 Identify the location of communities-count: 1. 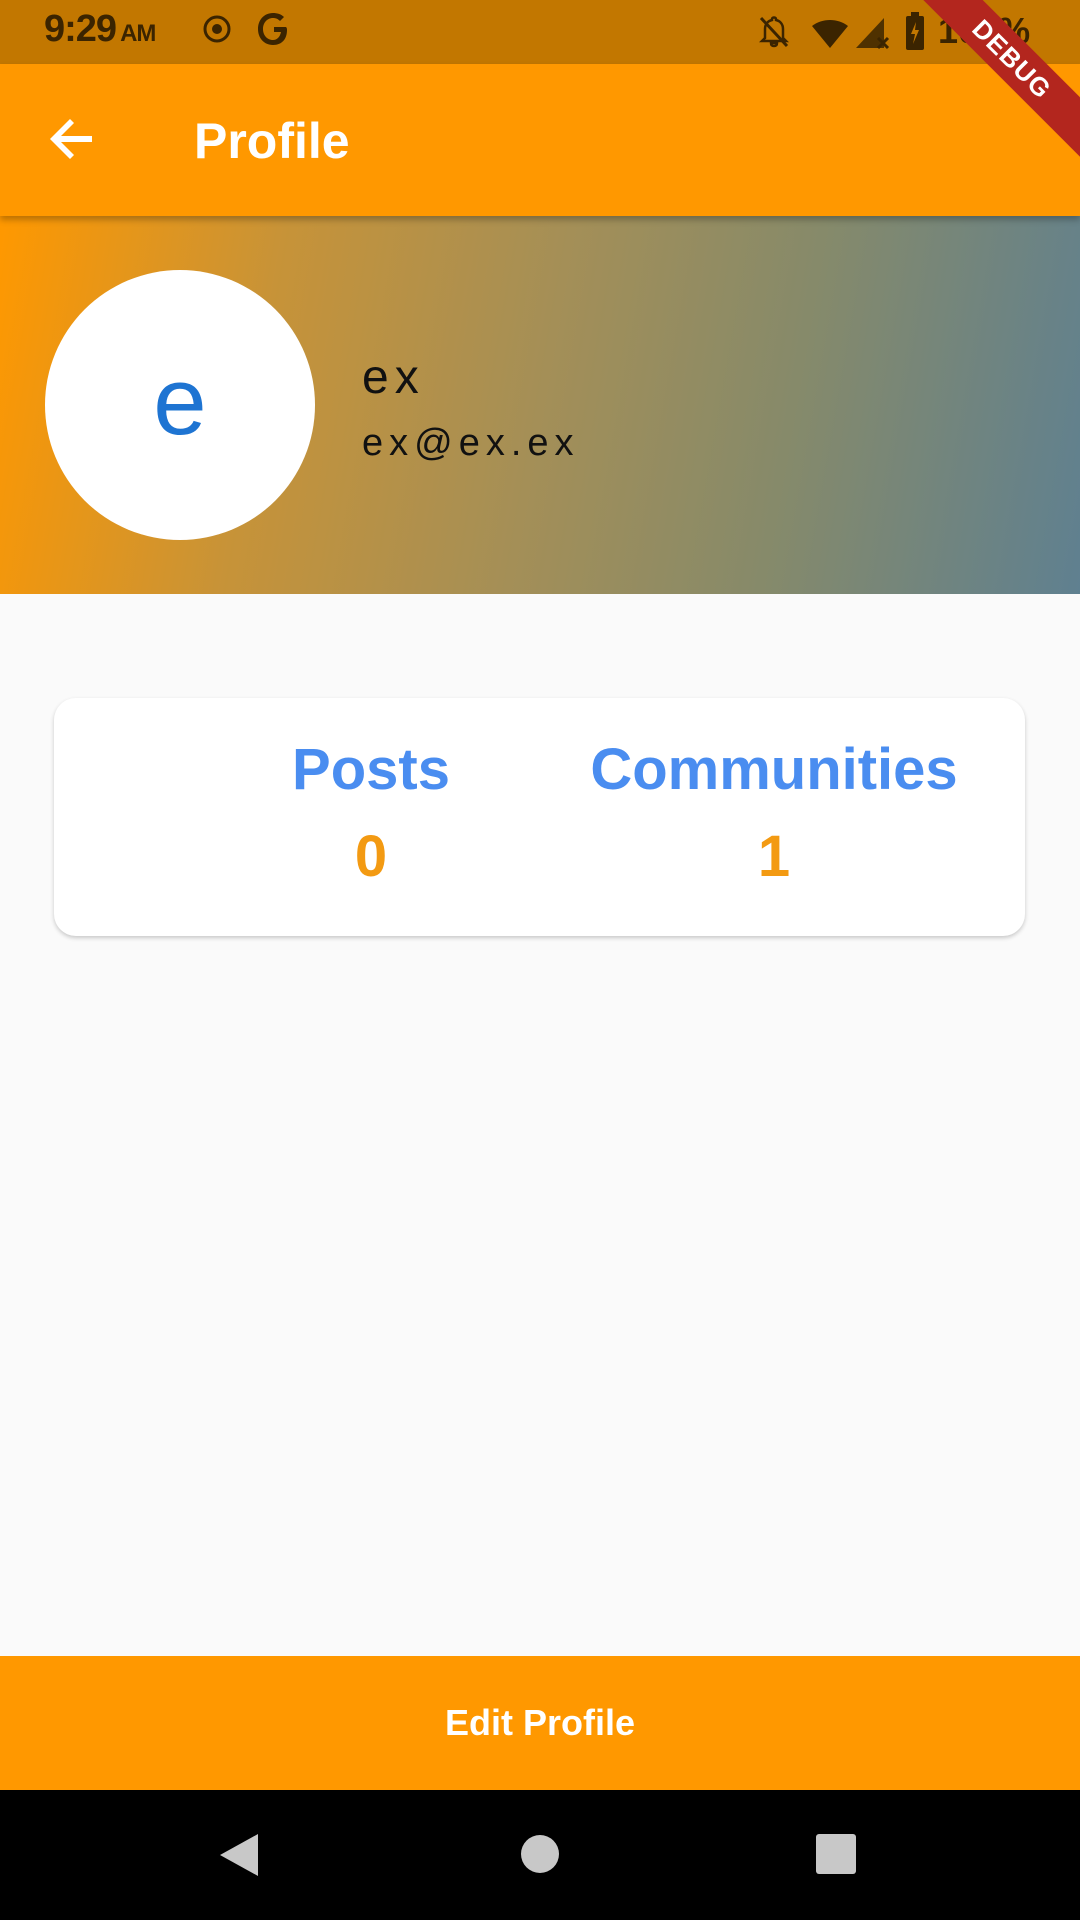
(774, 856).